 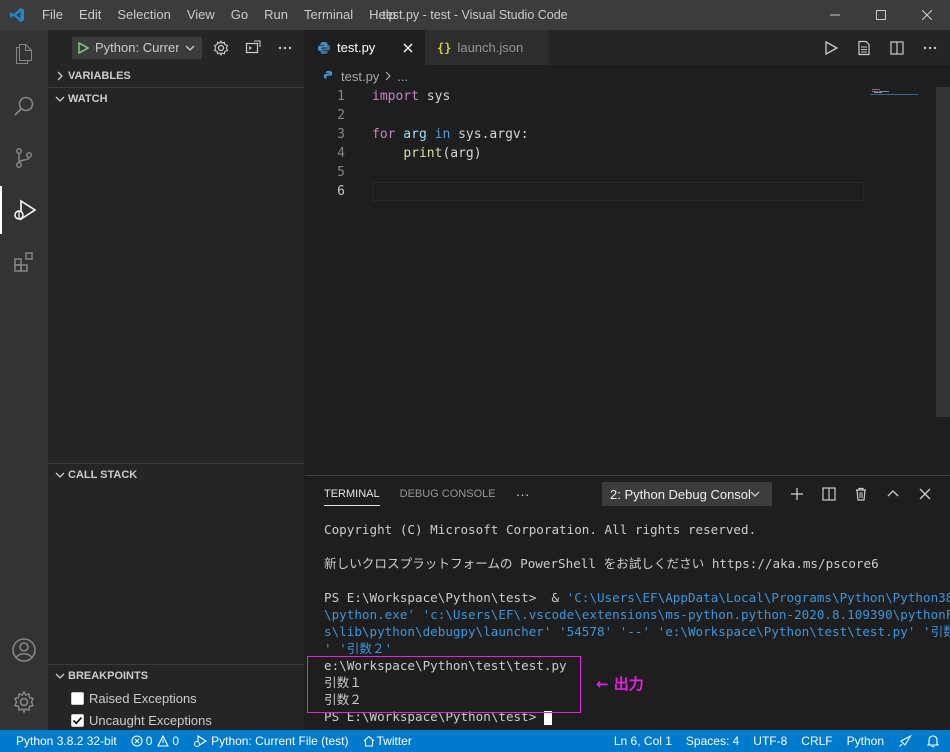 What do you see at coordinates (523, 494) in the screenshot?
I see `panel-more-tabs: ···` at bounding box center [523, 494].